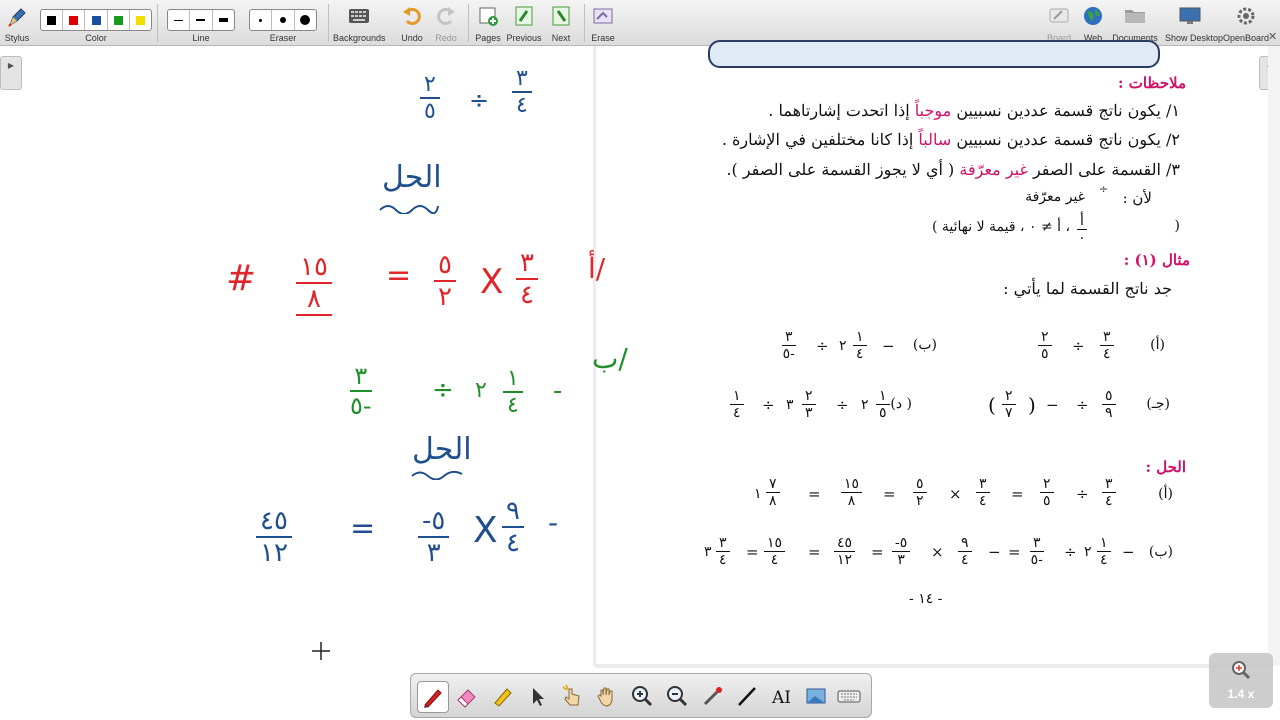  I want to click on add-page-icon, so click(488, 16).